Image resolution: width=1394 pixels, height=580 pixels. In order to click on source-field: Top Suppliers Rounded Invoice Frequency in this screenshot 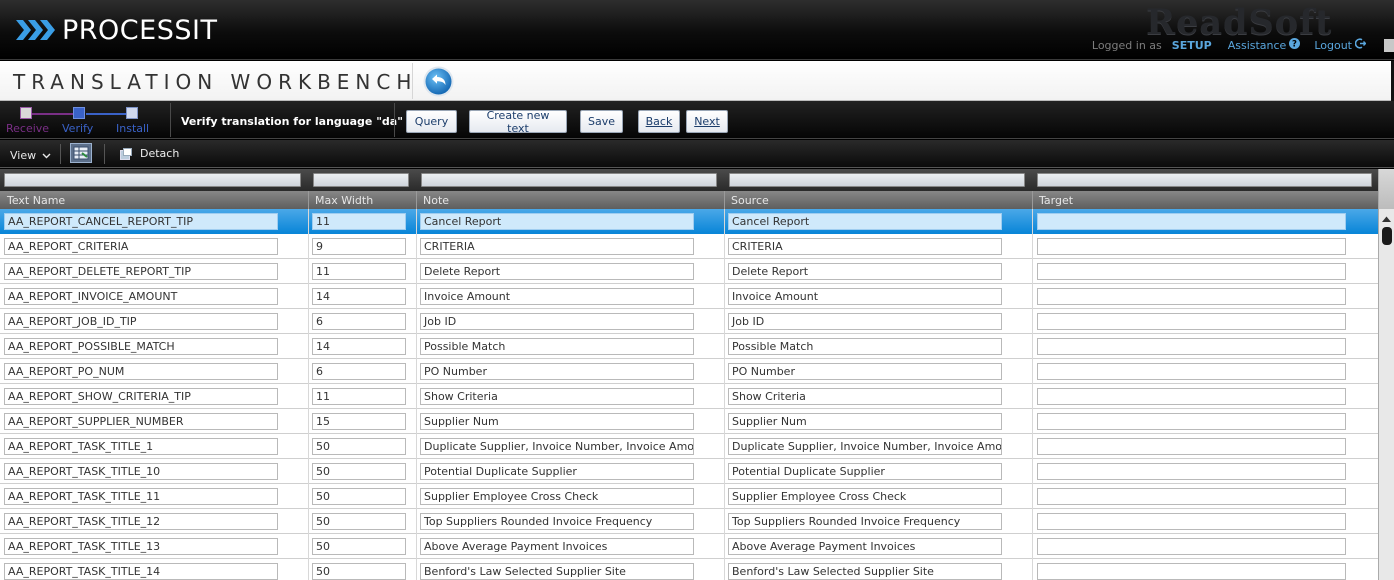, I will do `click(865, 521)`.